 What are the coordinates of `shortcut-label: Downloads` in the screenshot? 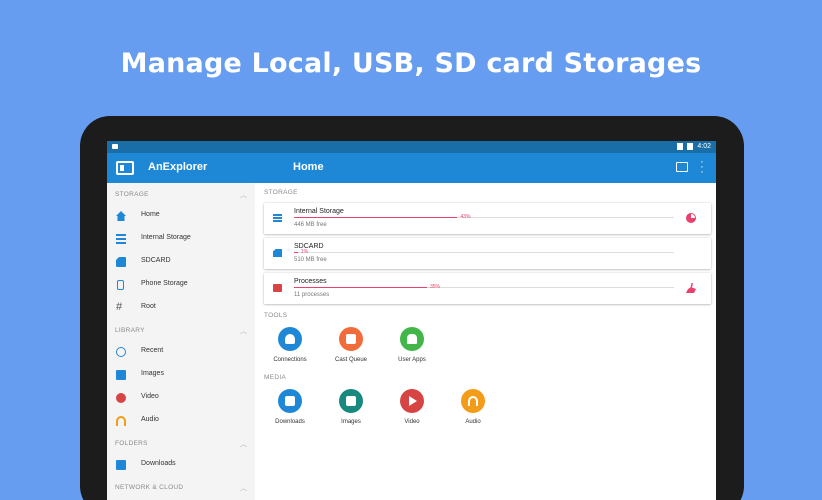 It's located at (290, 422).